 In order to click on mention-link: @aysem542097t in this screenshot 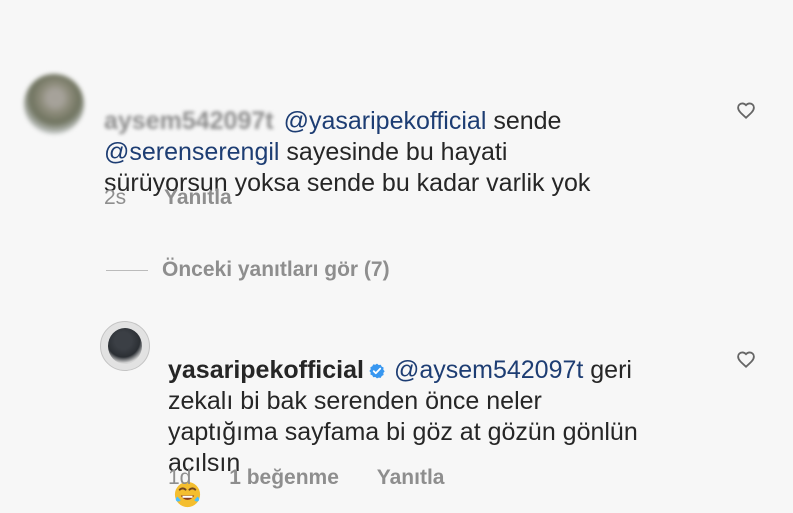, I will do `click(488, 370)`.